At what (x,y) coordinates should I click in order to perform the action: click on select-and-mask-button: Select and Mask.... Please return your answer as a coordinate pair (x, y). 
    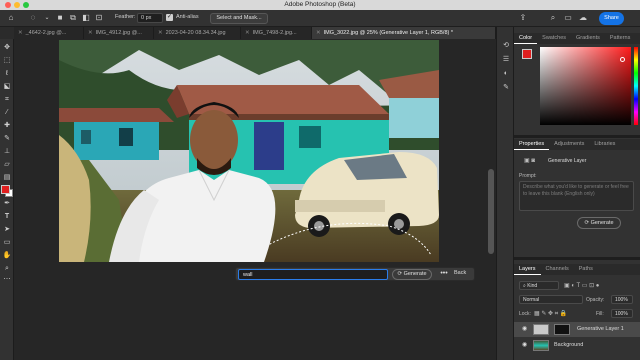
    Looking at the image, I should click on (239, 18).